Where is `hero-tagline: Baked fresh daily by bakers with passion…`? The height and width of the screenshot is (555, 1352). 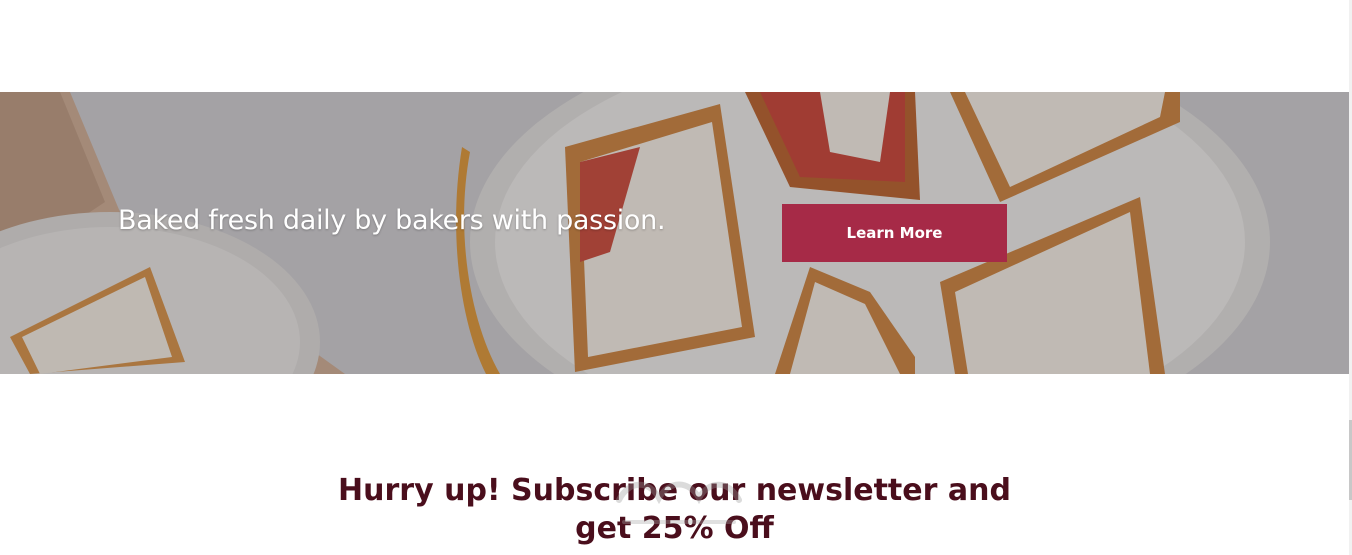
hero-tagline: Baked fresh daily by bakers with passion… is located at coordinates (392, 220).